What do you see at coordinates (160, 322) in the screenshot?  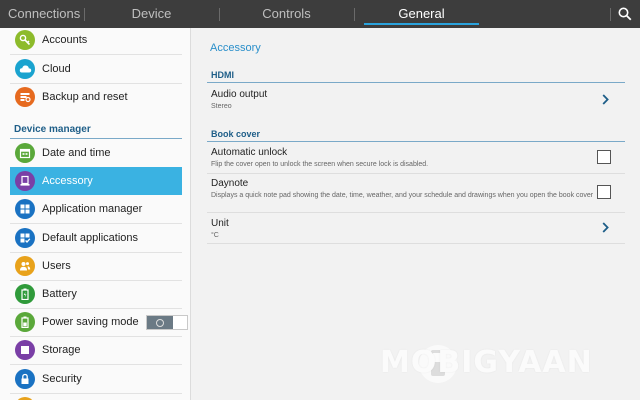 I see `toggle-knob` at bounding box center [160, 322].